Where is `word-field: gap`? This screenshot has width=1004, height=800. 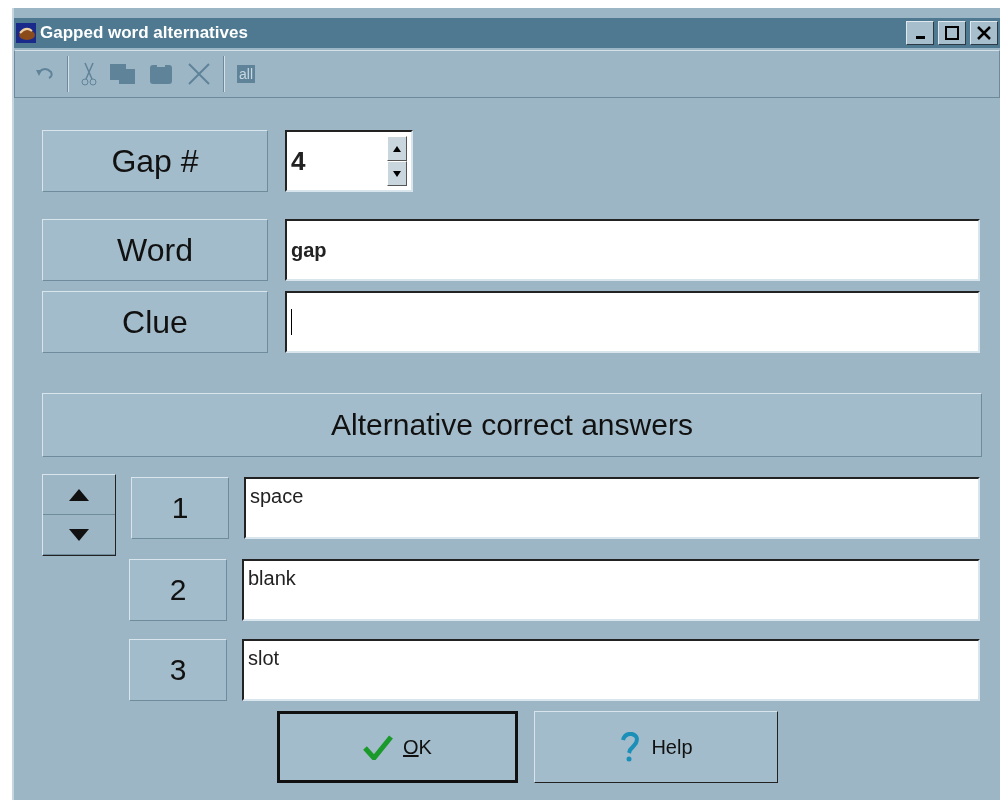 word-field: gap is located at coordinates (632, 250).